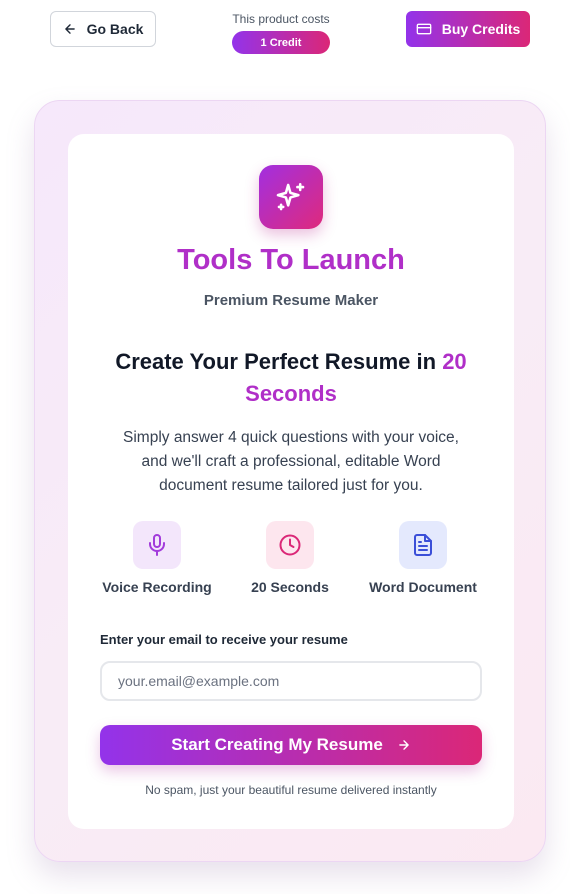 The image size is (570, 894). I want to click on start-creating-label: Start Creating My Resume, so click(277, 744).